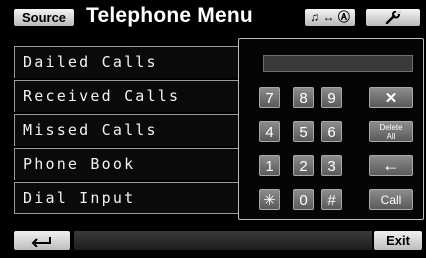  I want to click on menu-item-missed-calls: Missed Calls, so click(127, 130).